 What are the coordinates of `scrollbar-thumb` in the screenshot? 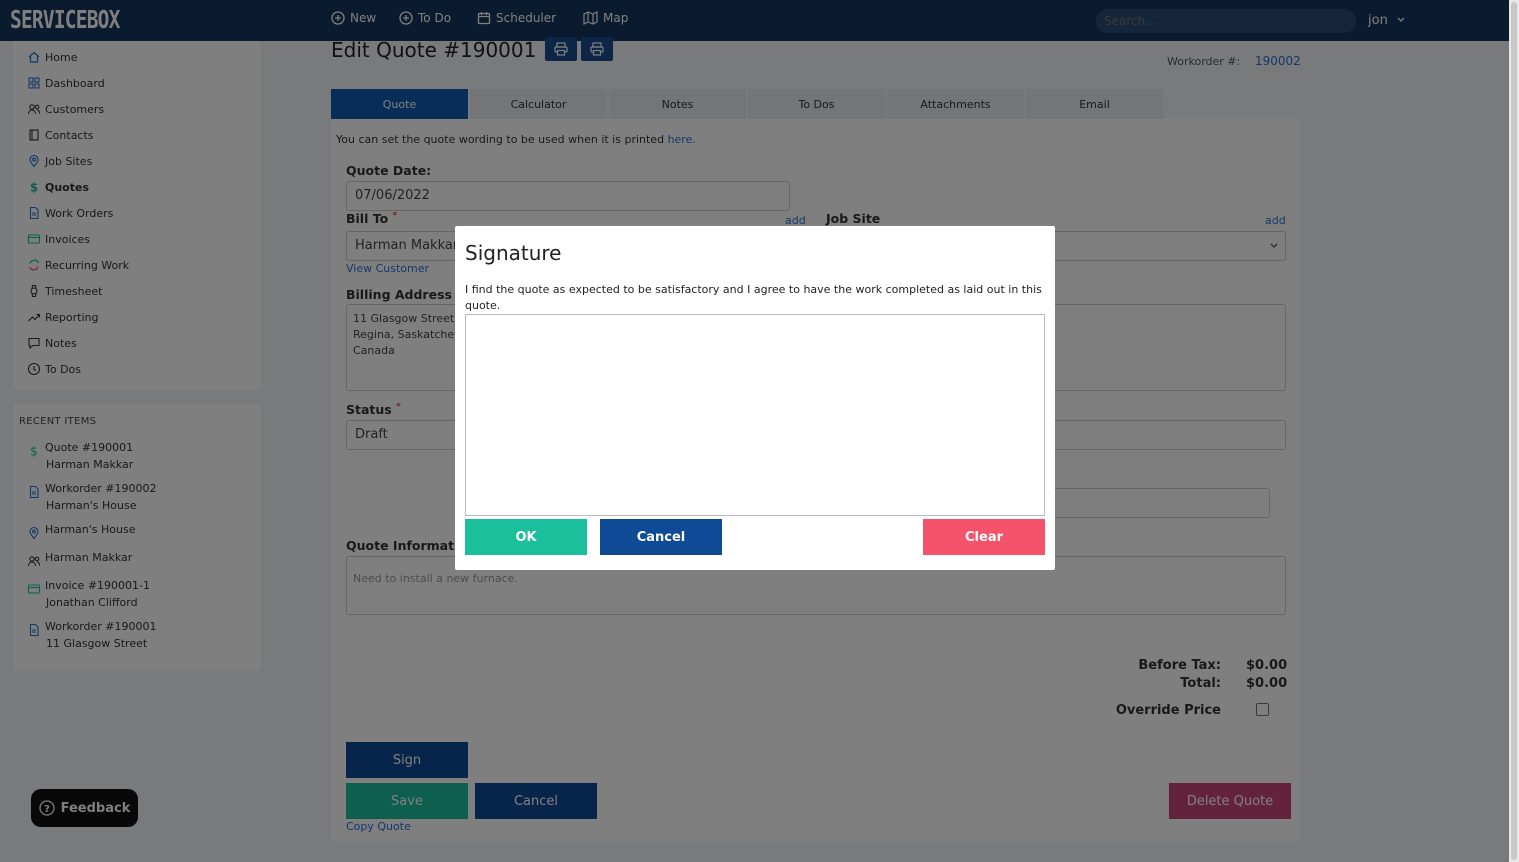 It's located at (1514, 431).